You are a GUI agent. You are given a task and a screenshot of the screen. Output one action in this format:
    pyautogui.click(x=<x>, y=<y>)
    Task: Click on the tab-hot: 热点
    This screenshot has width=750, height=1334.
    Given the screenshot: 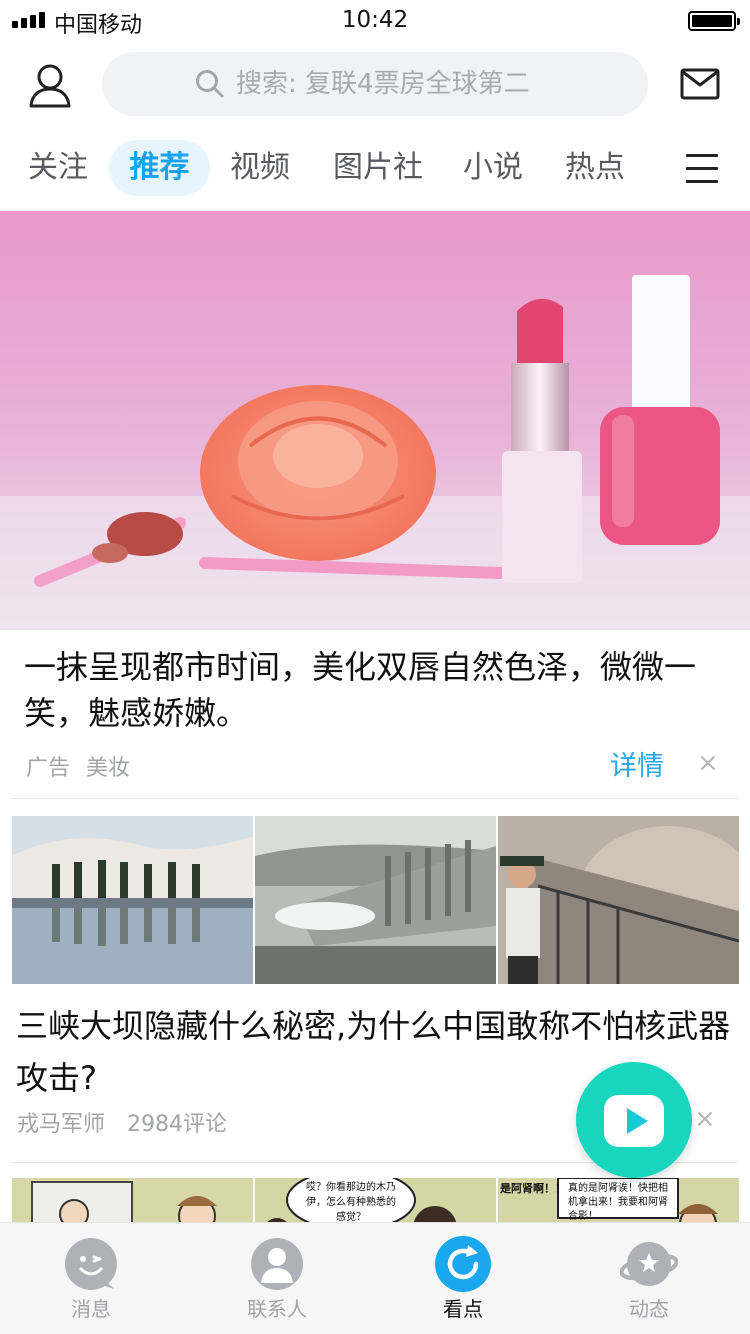 What is the action you would take?
    pyautogui.click(x=595, y=168)
    